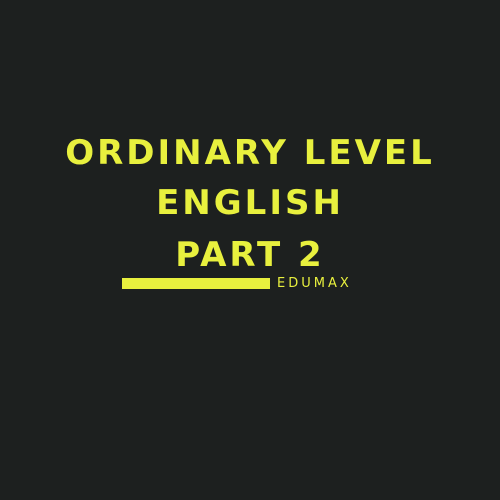 Image resolution: width=500 pixels, height=500 pixels. What do you see at coordinates (250, 255) in the screenshot?
I see `title-line-3: PART 2` at bounding box center [250, 255].